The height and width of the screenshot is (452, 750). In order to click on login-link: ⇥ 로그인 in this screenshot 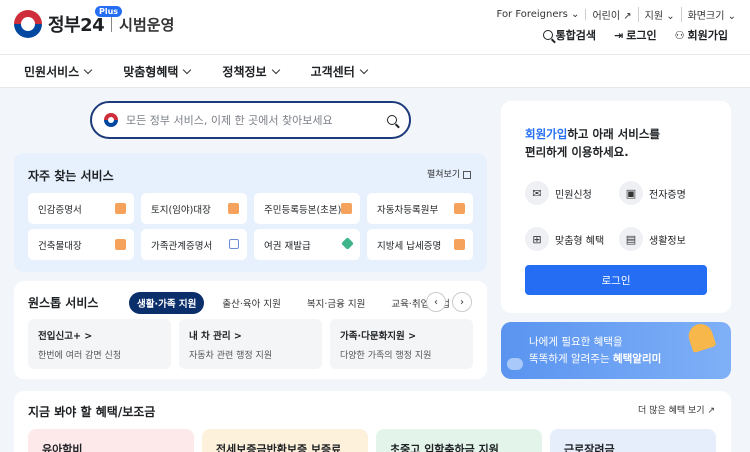, I will do `click(635, 35)`.